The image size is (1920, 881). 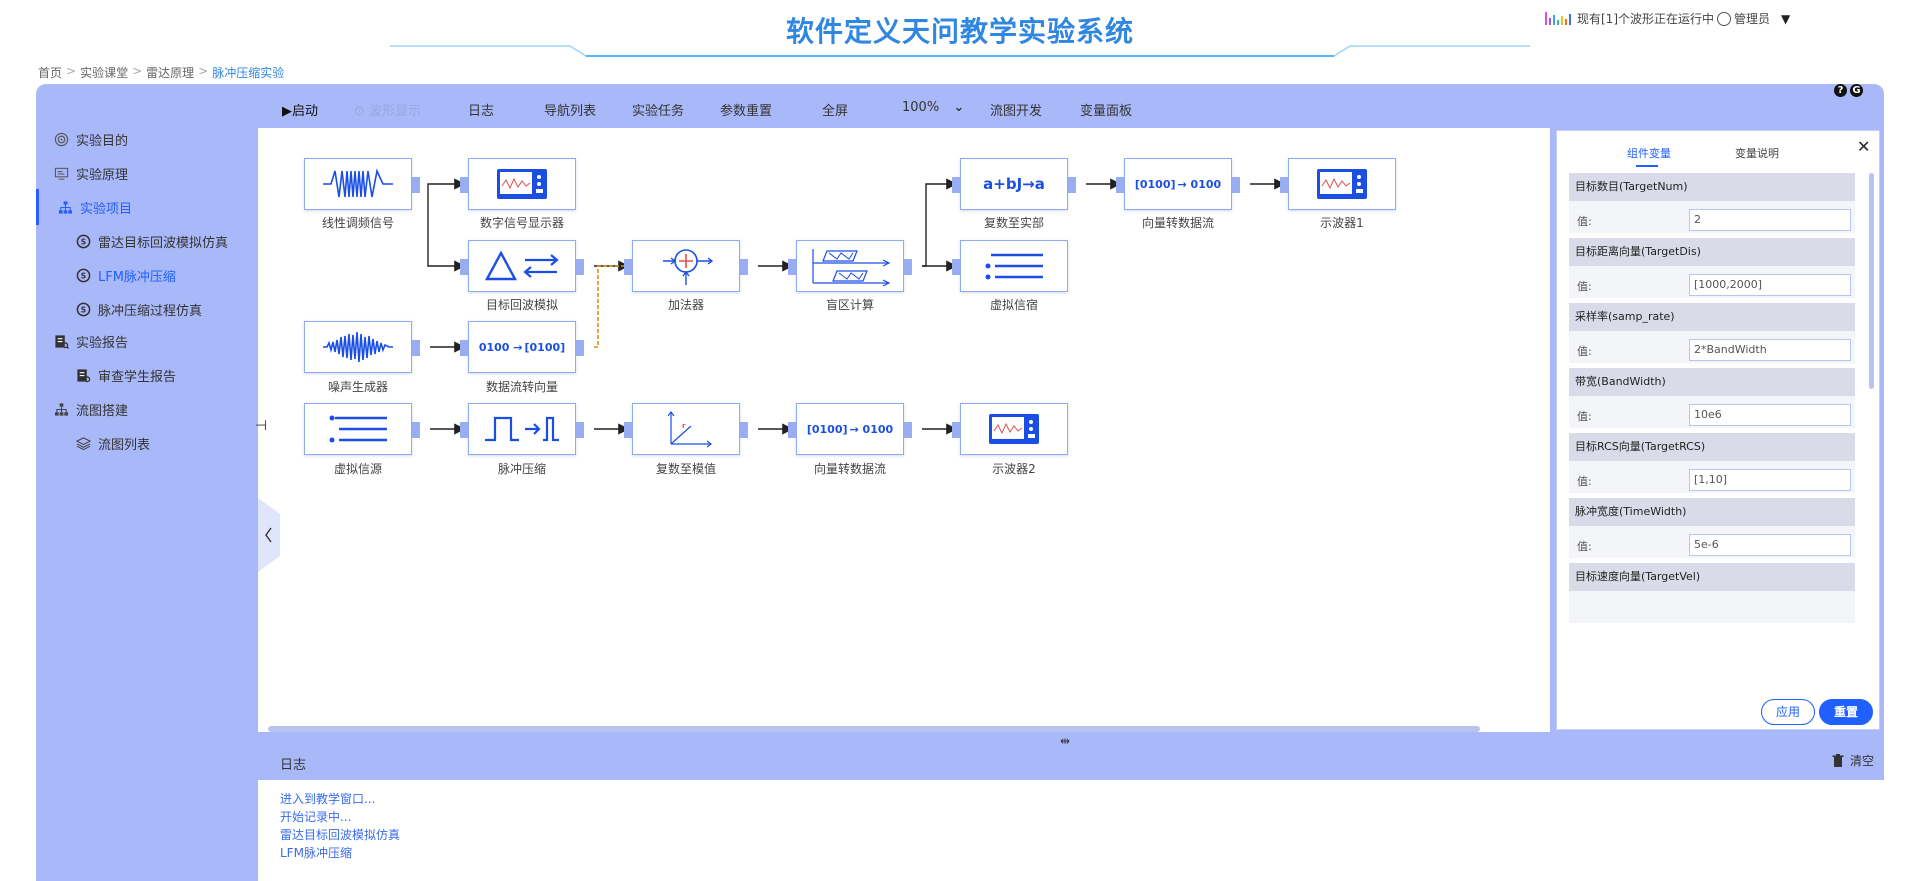 I want to click on variable-value-input: 5e-6, so click(x=1770, y=545).